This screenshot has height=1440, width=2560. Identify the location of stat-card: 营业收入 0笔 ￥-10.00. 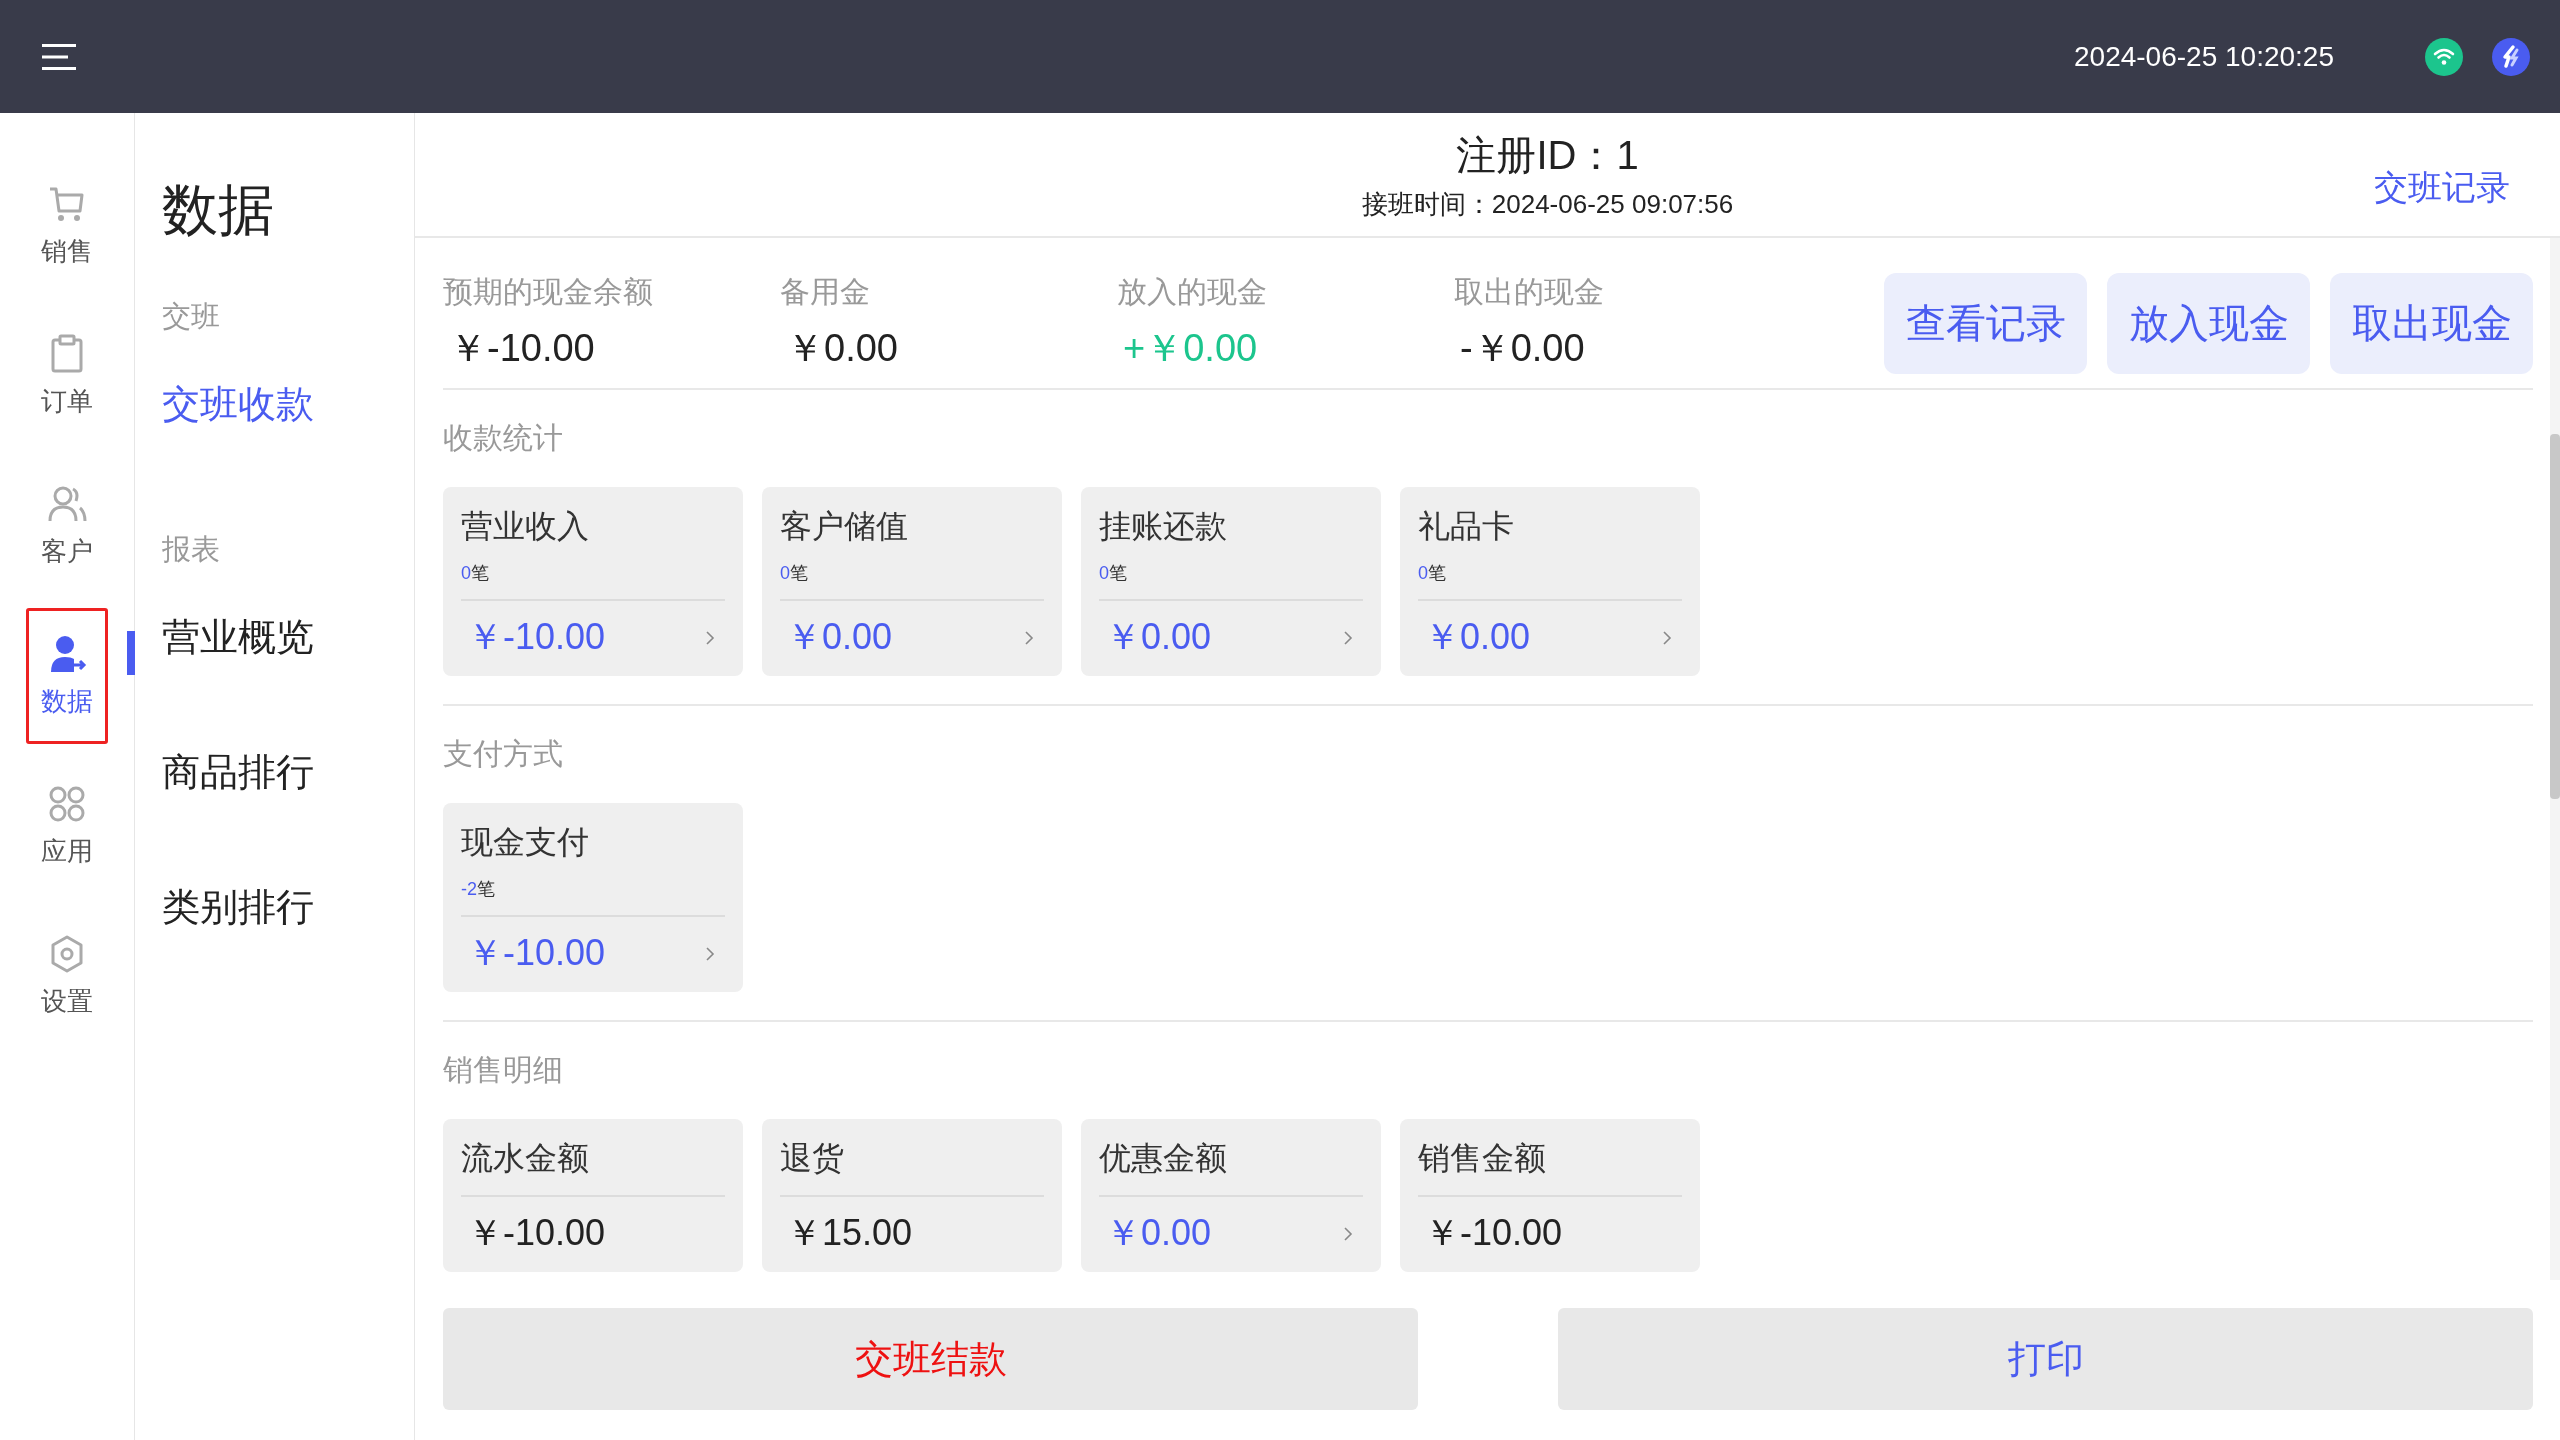
(593, 581).